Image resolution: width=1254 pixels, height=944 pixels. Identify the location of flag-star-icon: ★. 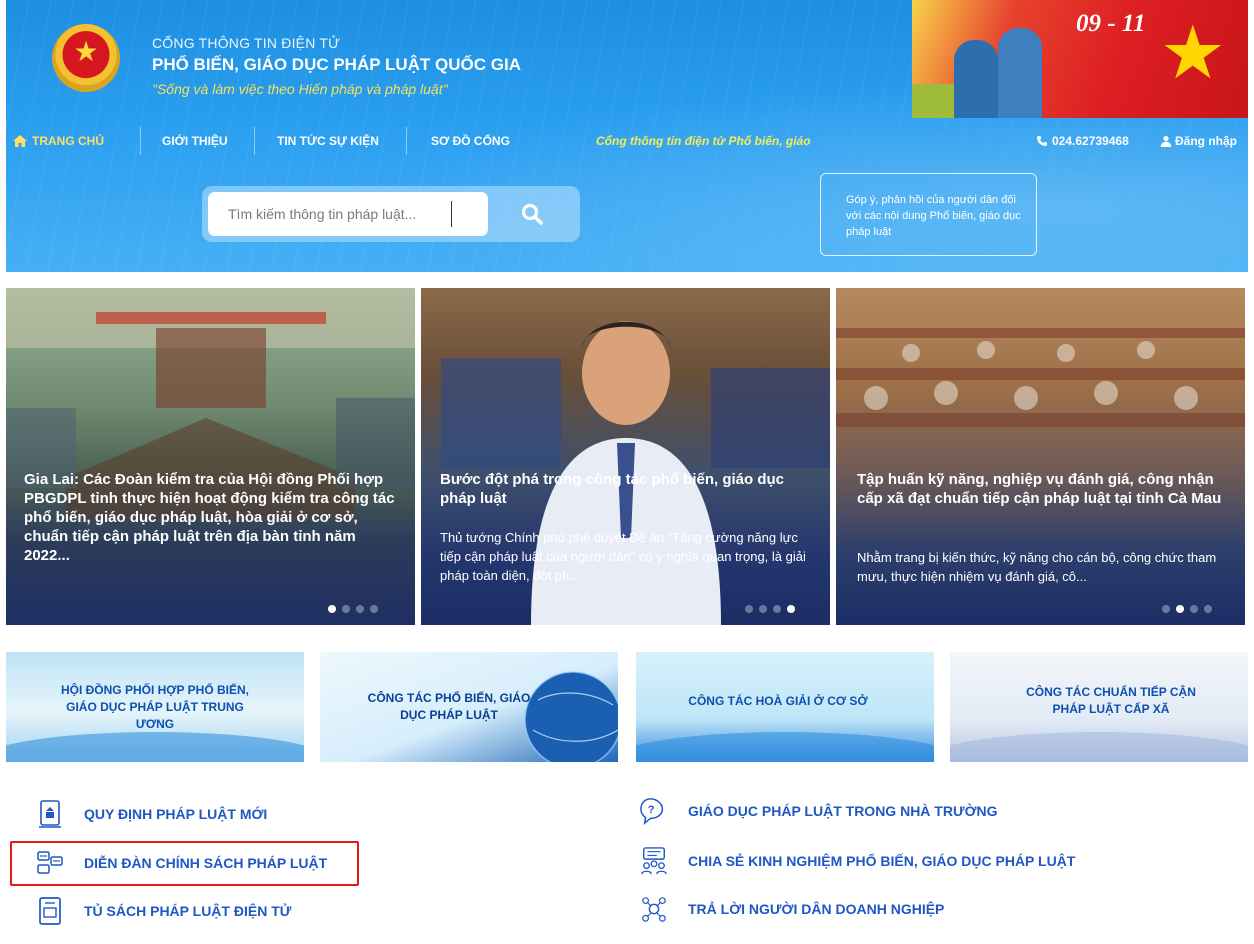
(1192, 52).